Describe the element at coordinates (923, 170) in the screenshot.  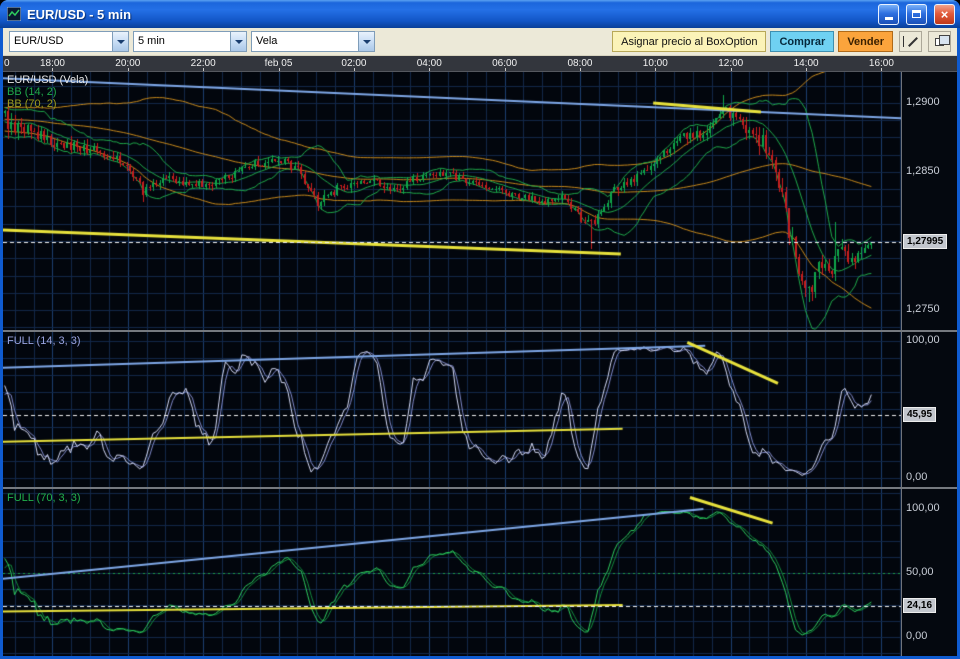
I see `price-axis-label: 1,2850` at that location.